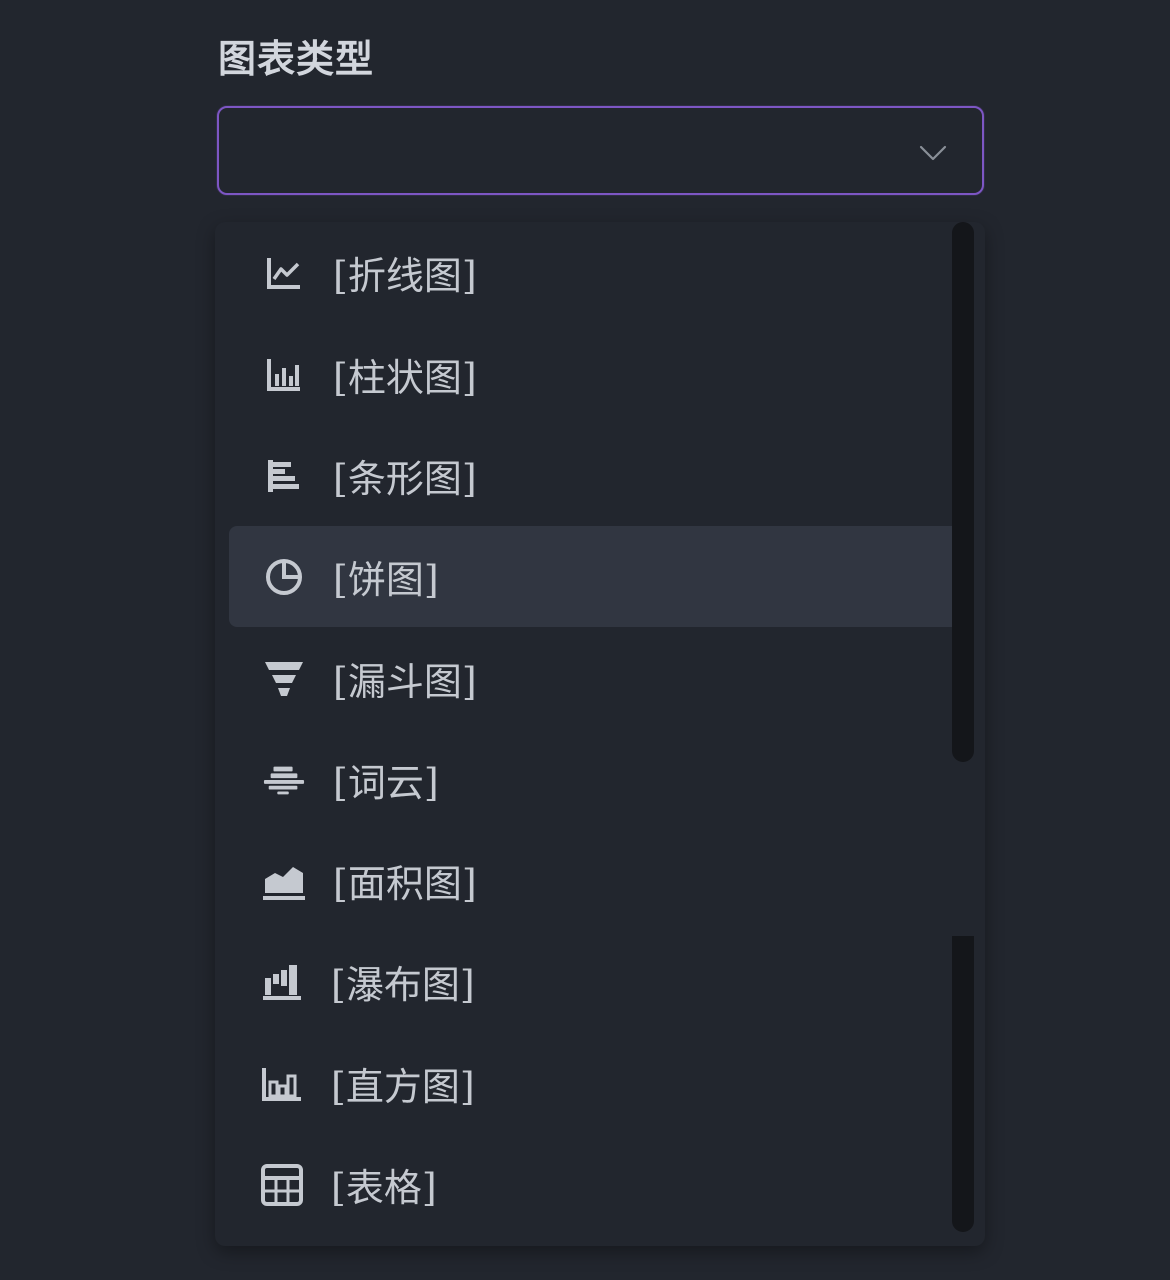  Describe the element at coordinates (284, 273) in the screenshot. I see `line-chart-icon` at that location.